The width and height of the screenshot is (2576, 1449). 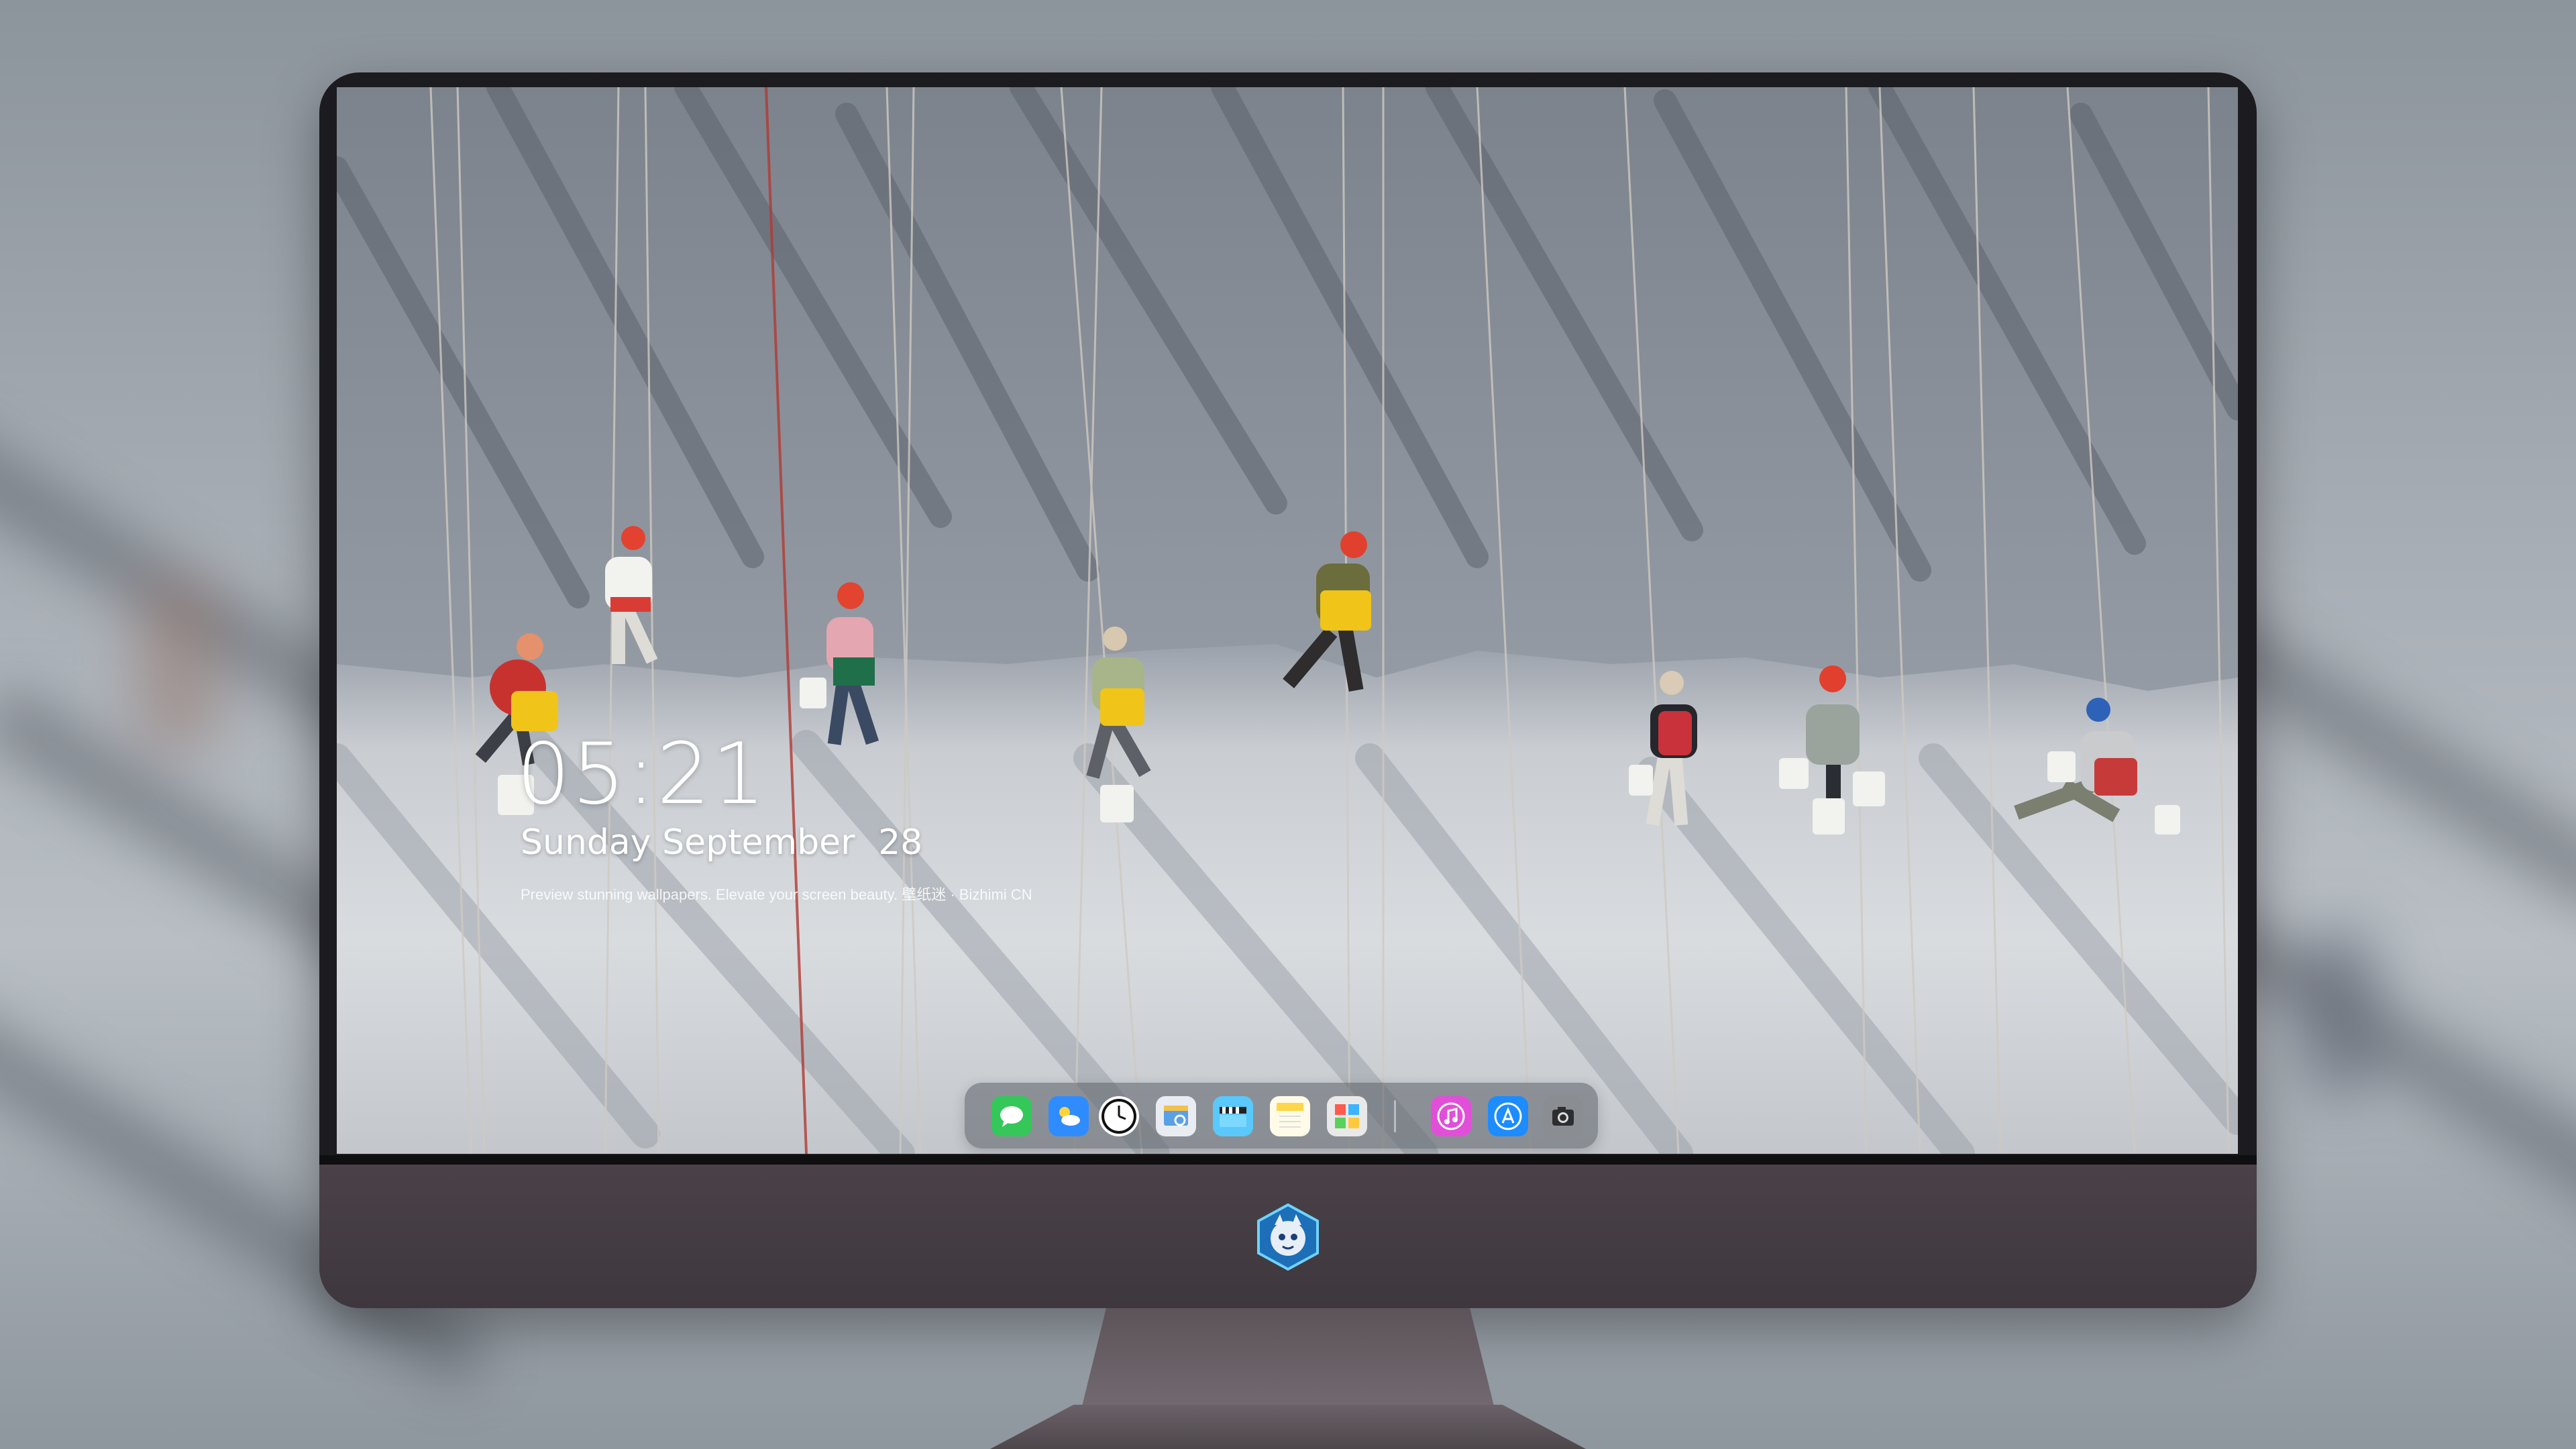 I want to click on monitor-stand-base, so click(x=1288, y=1427).